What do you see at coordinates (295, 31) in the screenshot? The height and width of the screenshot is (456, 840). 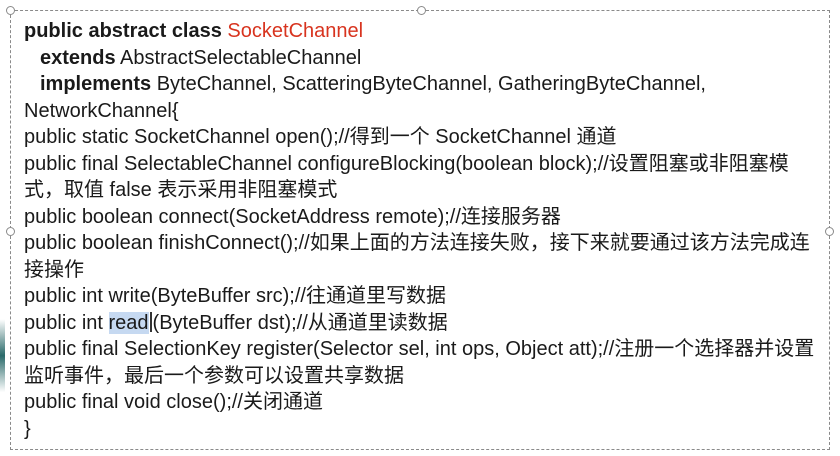 I see `class-name: SocketChannel` at bounding box center [295, 31].